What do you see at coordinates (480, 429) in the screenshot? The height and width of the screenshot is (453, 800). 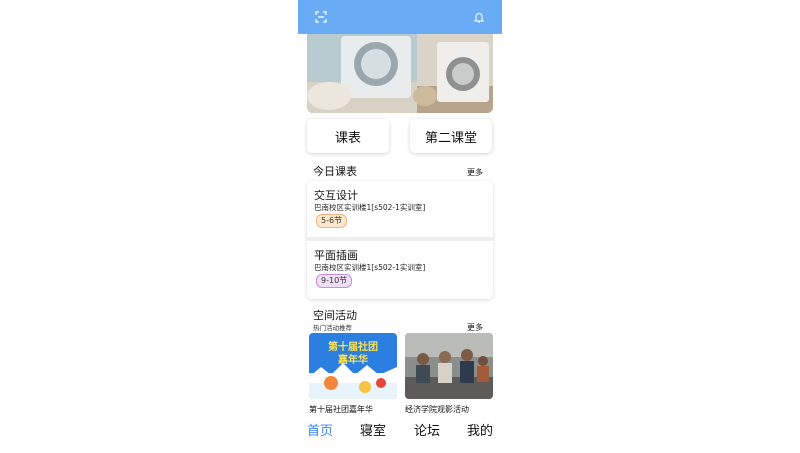 I see `nav-mine-tab: 我的` at bounding box center [480, 429].